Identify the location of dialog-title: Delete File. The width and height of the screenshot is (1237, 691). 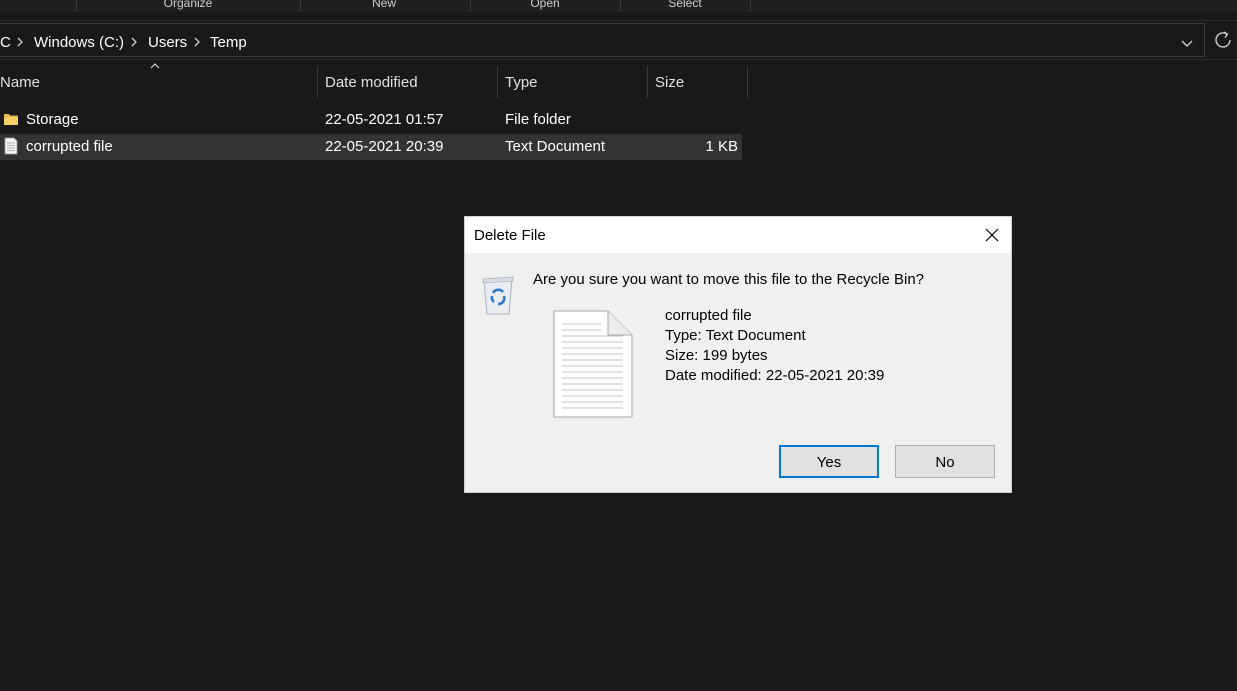
(510, 235).